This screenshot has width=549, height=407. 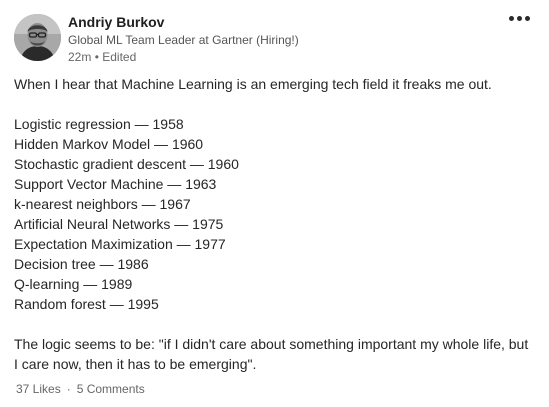 What do you see at coordinates (135, 364) in the screenshot?
I see `post-closing-line-2: I care now, then it has to be emerging".` at bounding box center [135, 364].